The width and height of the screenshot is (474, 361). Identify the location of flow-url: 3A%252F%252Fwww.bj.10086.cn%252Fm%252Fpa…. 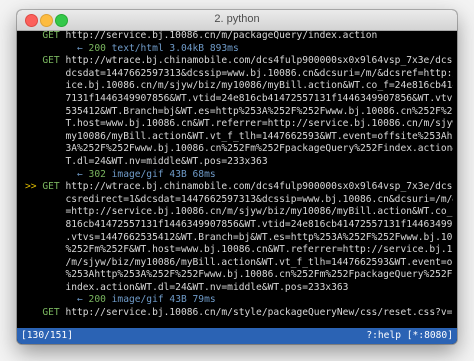
(259, 149).